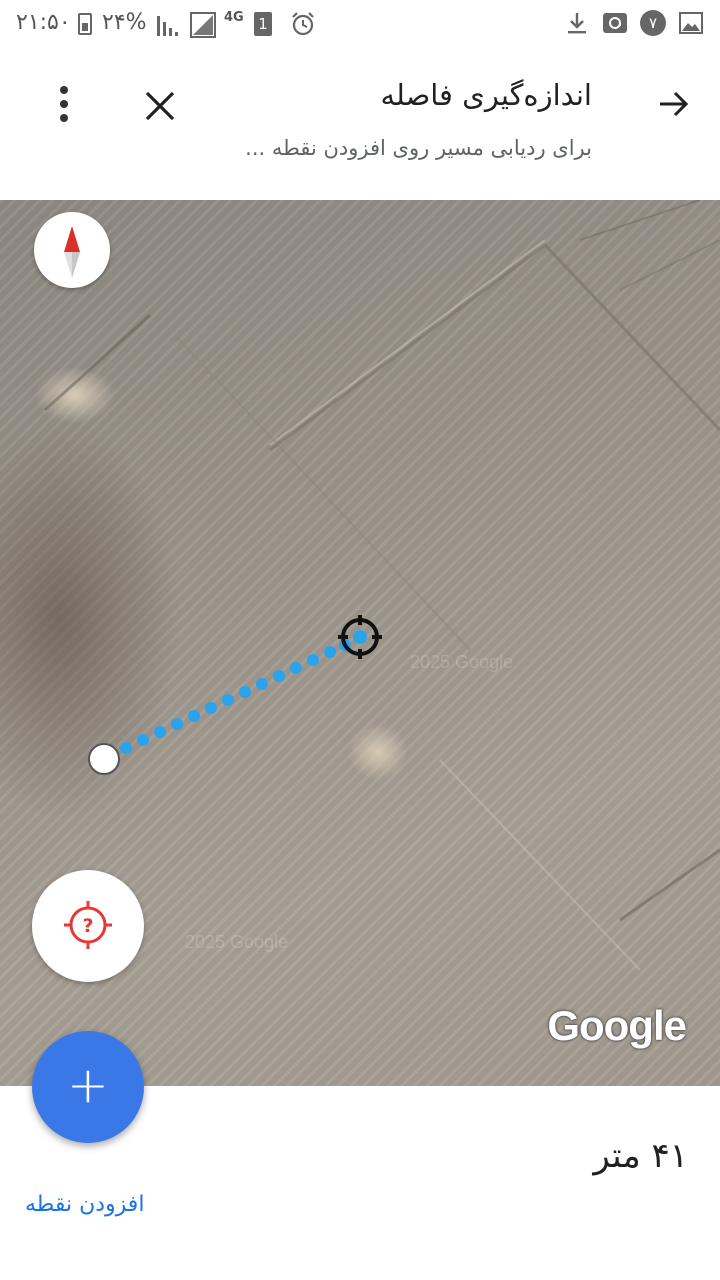 This screenshot has height=1280, width=720. Describe the element at coordinates (303, 24) in the screenshot. I see `alarm-icon` at that location.